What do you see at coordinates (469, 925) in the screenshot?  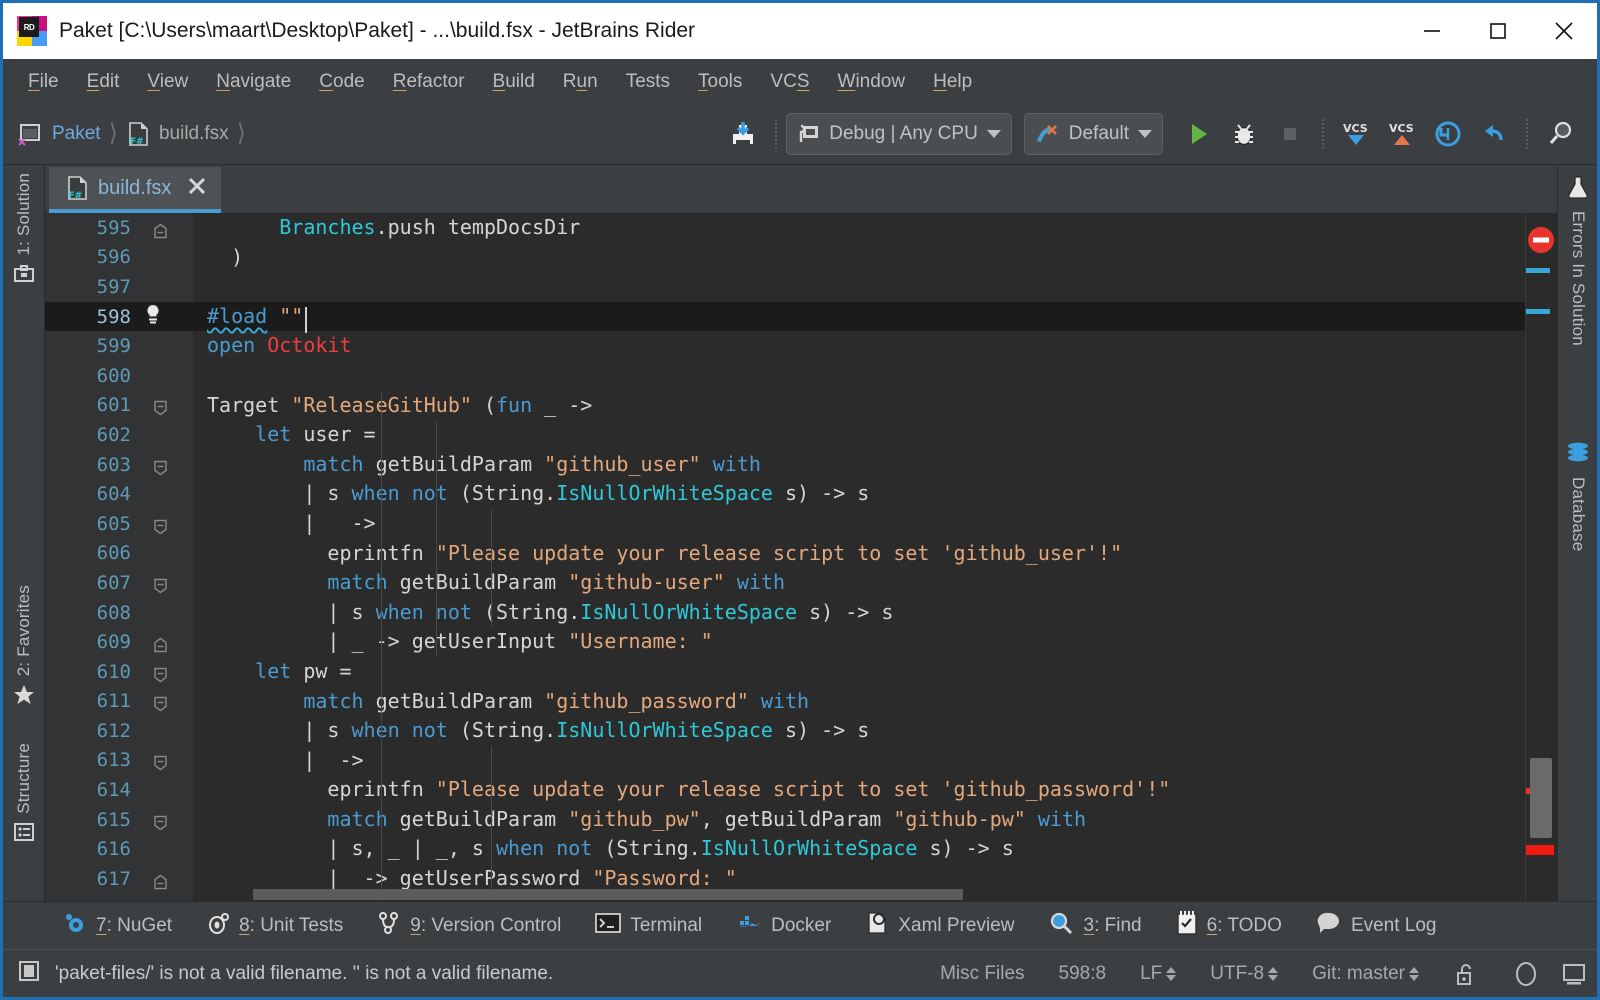 I see `tool-window-9-version-control: 9: Version Control` at bounding box center [469, 925].